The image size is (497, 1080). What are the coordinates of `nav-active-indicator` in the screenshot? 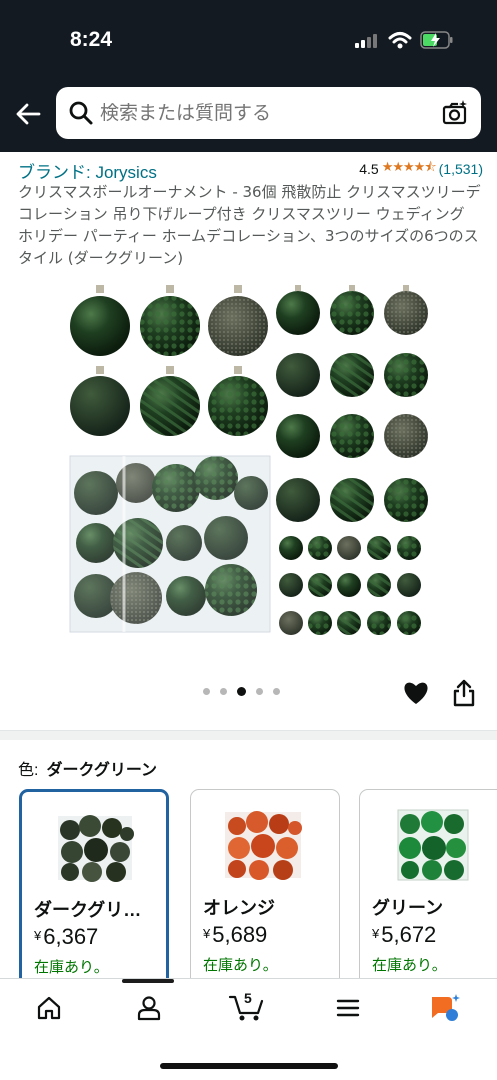 It's located at (148, 981).